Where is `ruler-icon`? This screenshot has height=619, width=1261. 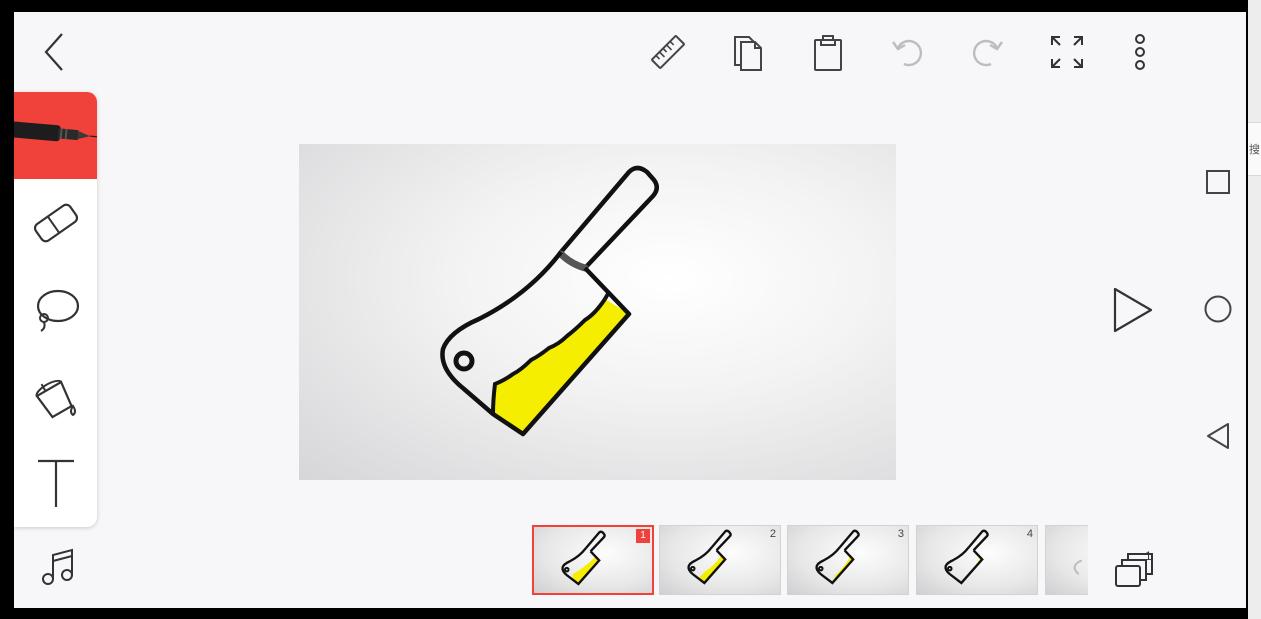
ruler-icon is located at coordinates (668, 52).